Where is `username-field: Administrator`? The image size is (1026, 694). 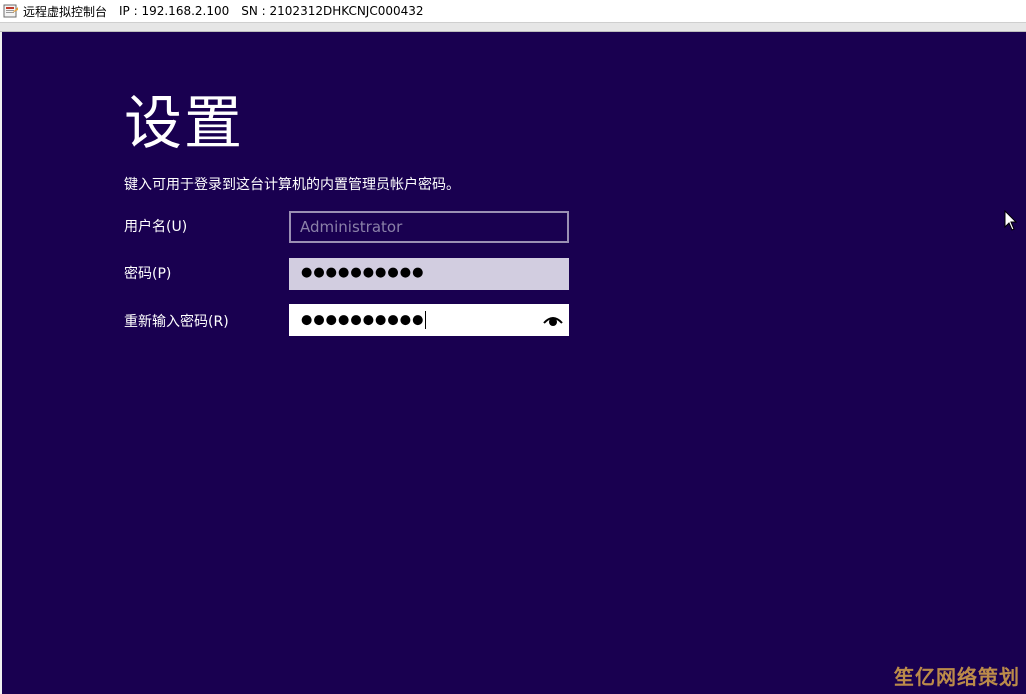
username-field: Administrator is located at coordinates (429, 227).